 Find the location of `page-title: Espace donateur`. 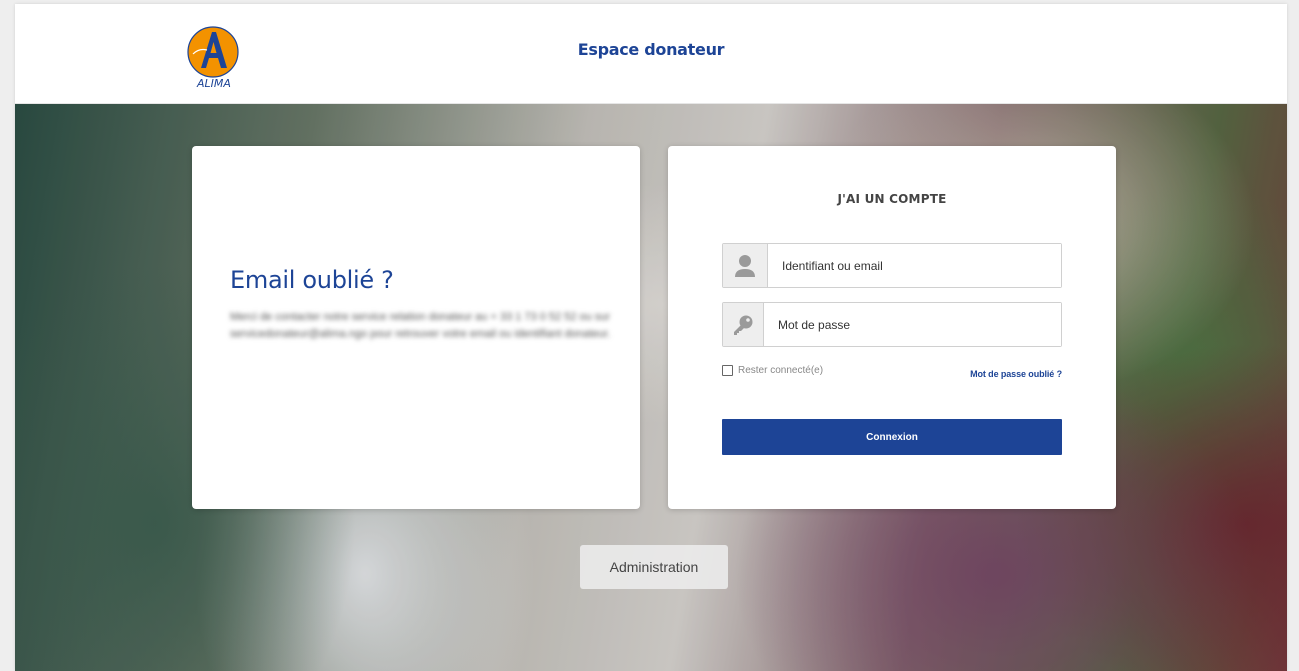

page-title: Espace donateur is located at coordinates (651, 49).